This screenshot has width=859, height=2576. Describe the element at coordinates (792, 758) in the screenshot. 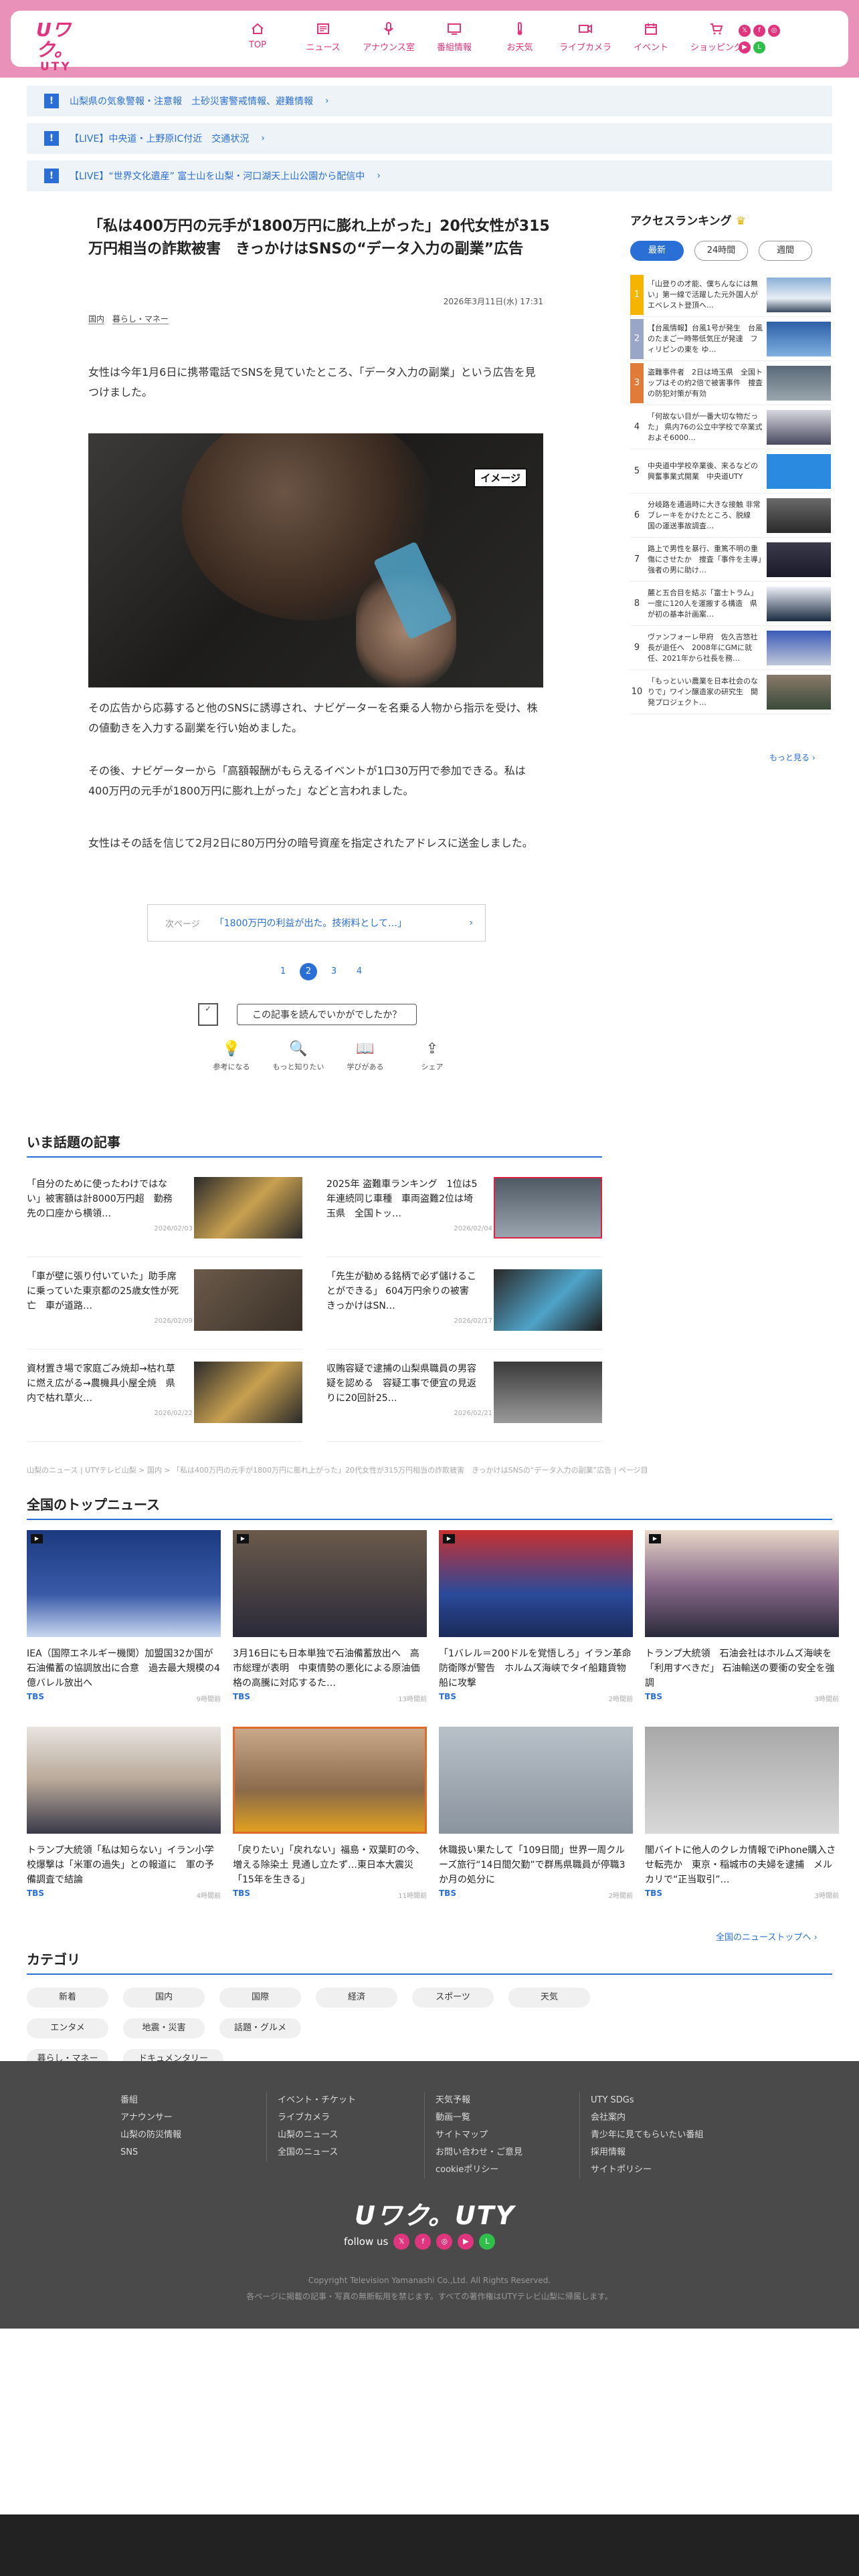

I see `ranking-more-link: もっと見る ›` at that location.